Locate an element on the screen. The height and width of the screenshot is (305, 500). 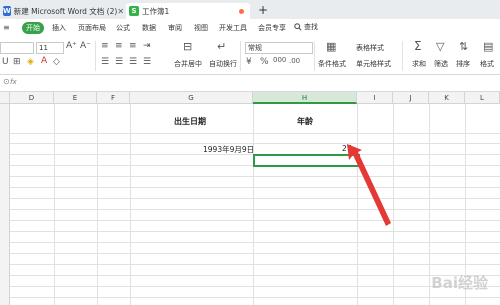
annotation-arrow-icon is located at coordinates (369, 185).